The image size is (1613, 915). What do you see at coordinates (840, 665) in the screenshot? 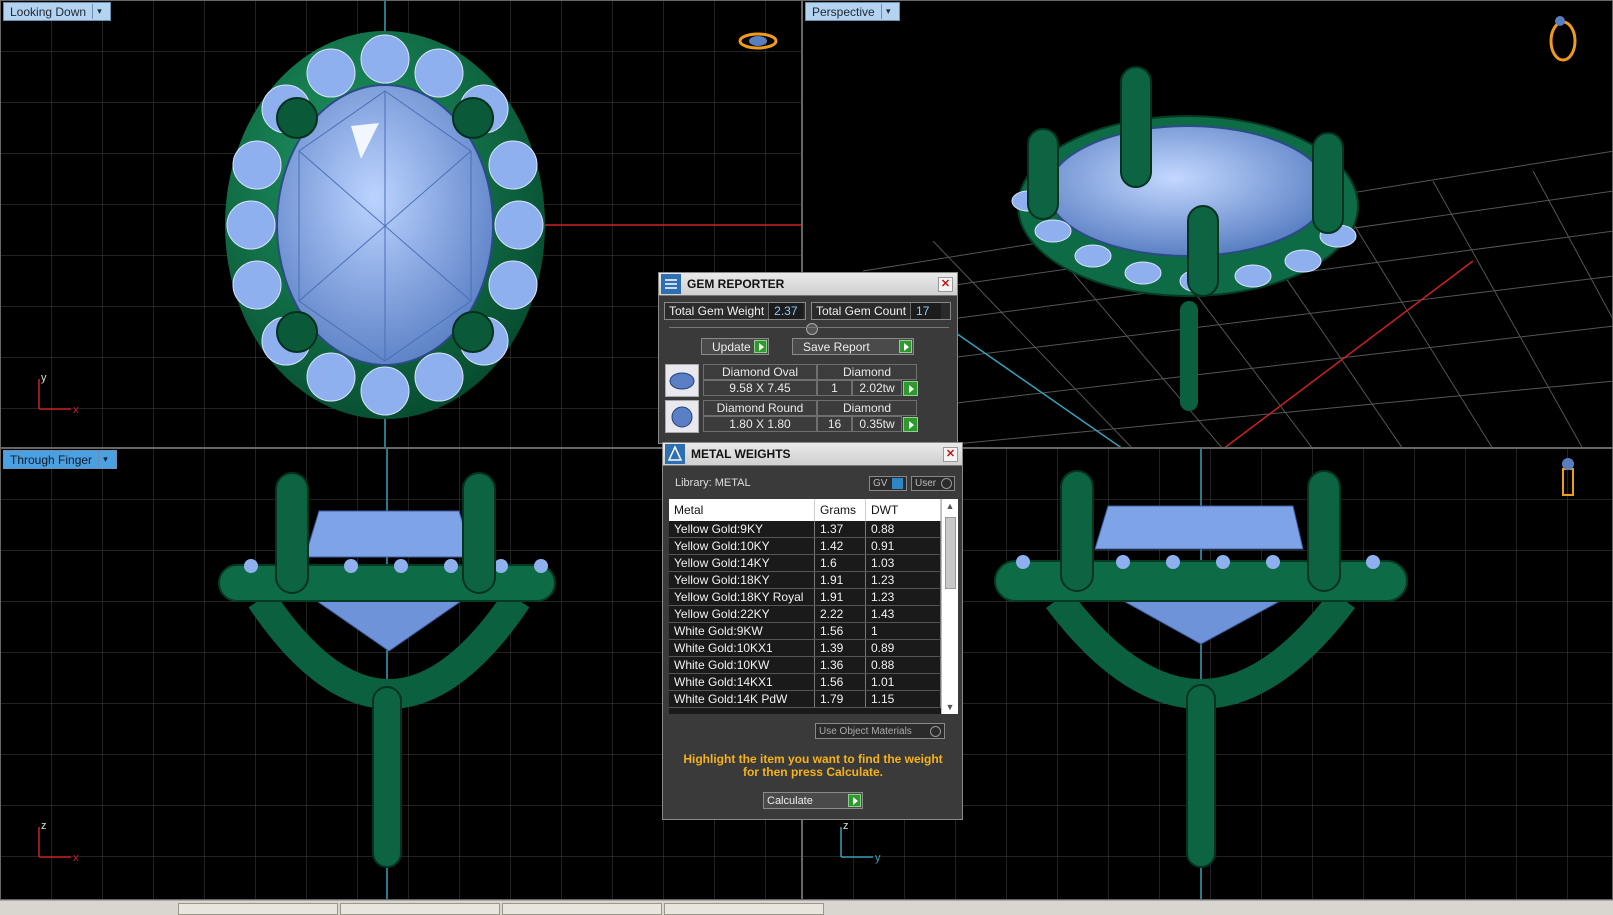
I see `grams-cell: 1.36` at bounding box center [840, 665].